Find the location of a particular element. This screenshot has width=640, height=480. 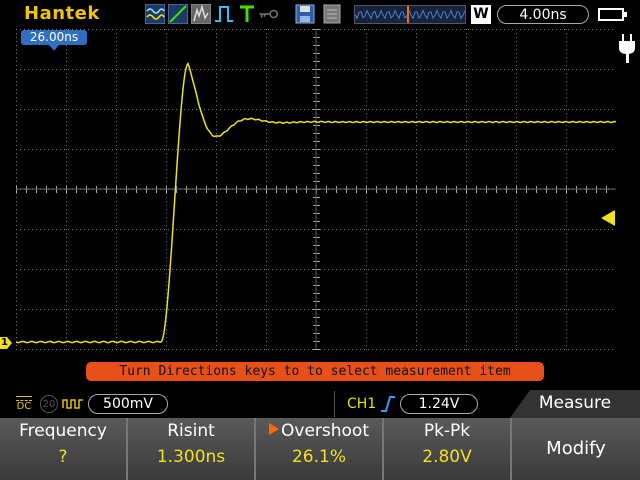

measure-label-selected: Overshoot is located at coordinates (319, 431).